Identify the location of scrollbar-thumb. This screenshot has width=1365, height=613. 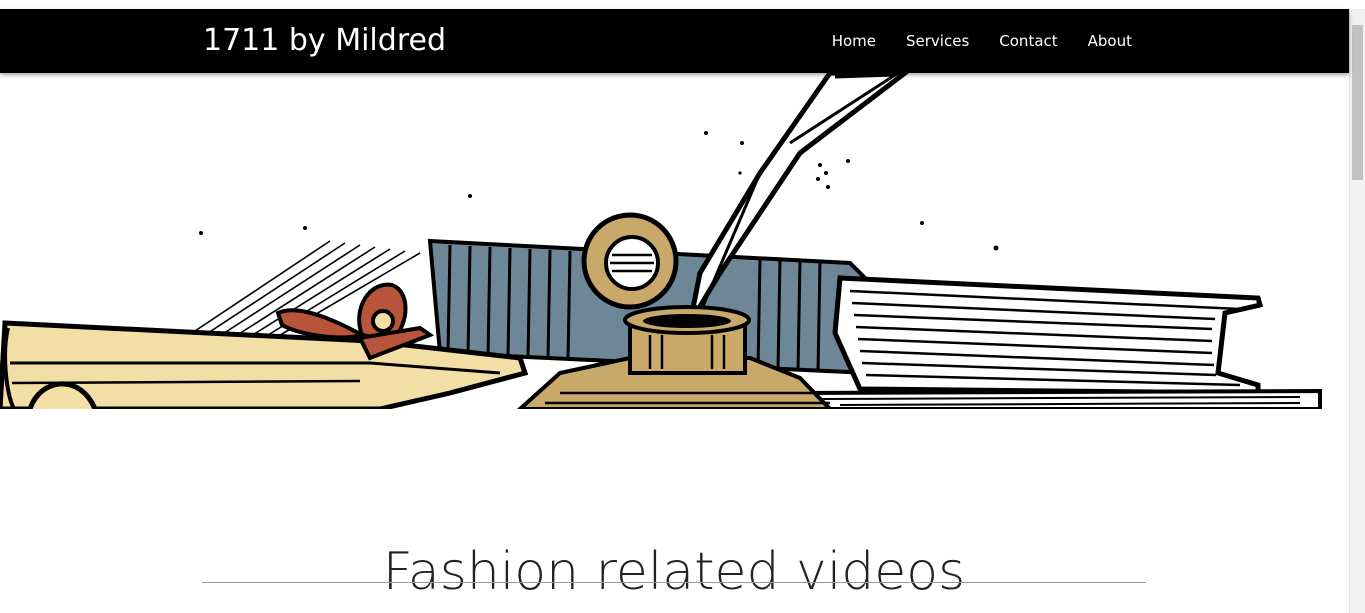
(1357, 102).